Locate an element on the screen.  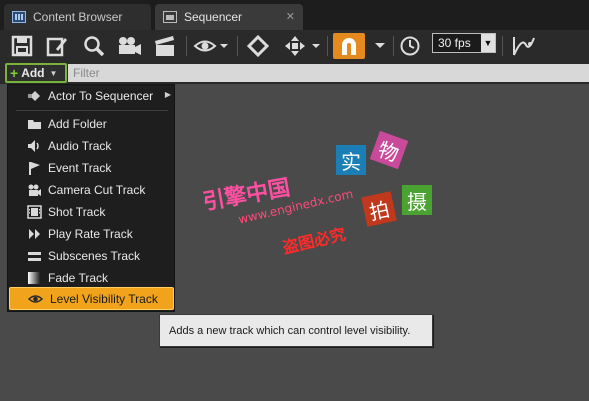
tab-bar: Content Browser Sequencer ✕ is located at coordinates (294, 15).